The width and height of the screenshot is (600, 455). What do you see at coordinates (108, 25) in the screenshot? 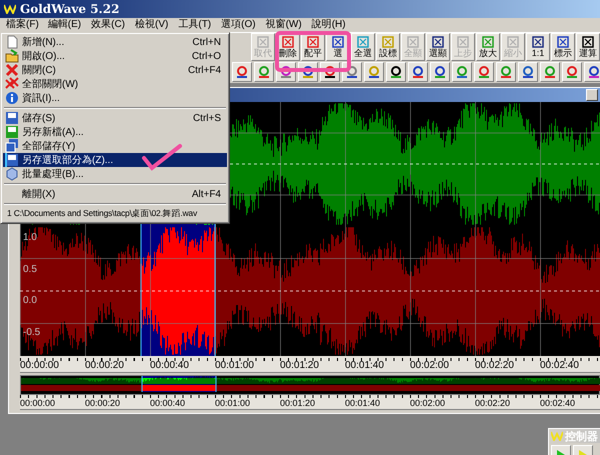
I see `menu-title: 效果(C)` at bounding box center [108, 25].